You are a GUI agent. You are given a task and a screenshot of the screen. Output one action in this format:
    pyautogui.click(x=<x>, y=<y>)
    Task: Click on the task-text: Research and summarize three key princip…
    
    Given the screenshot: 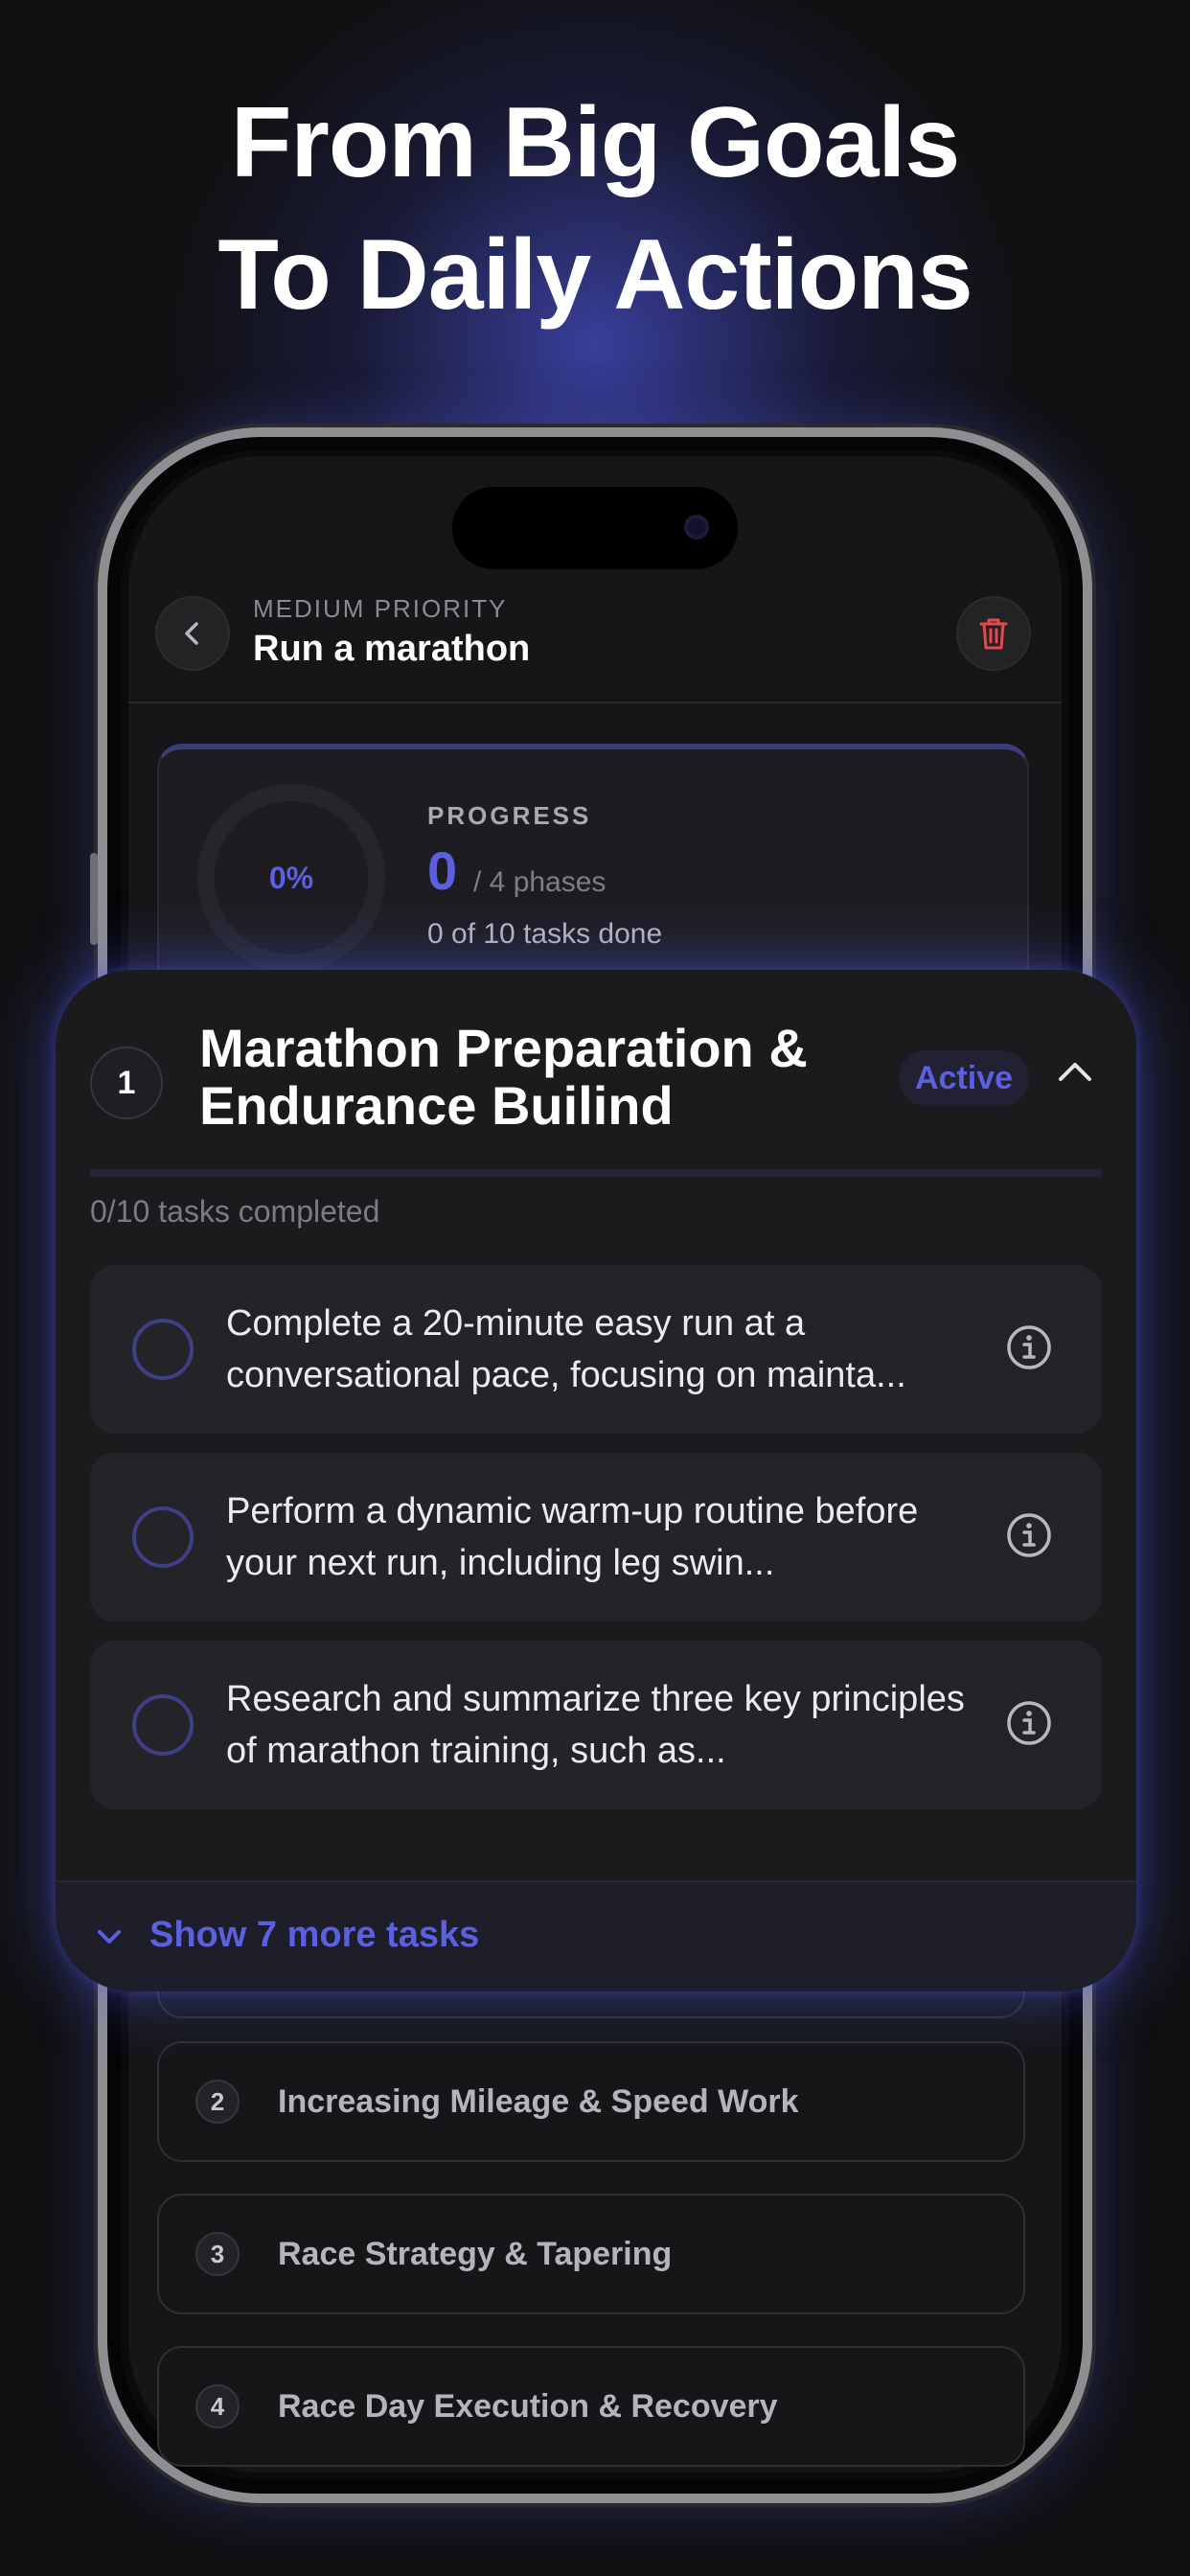 What is the action you would take?
    pyautogui.click(x=595, y=1725)
    